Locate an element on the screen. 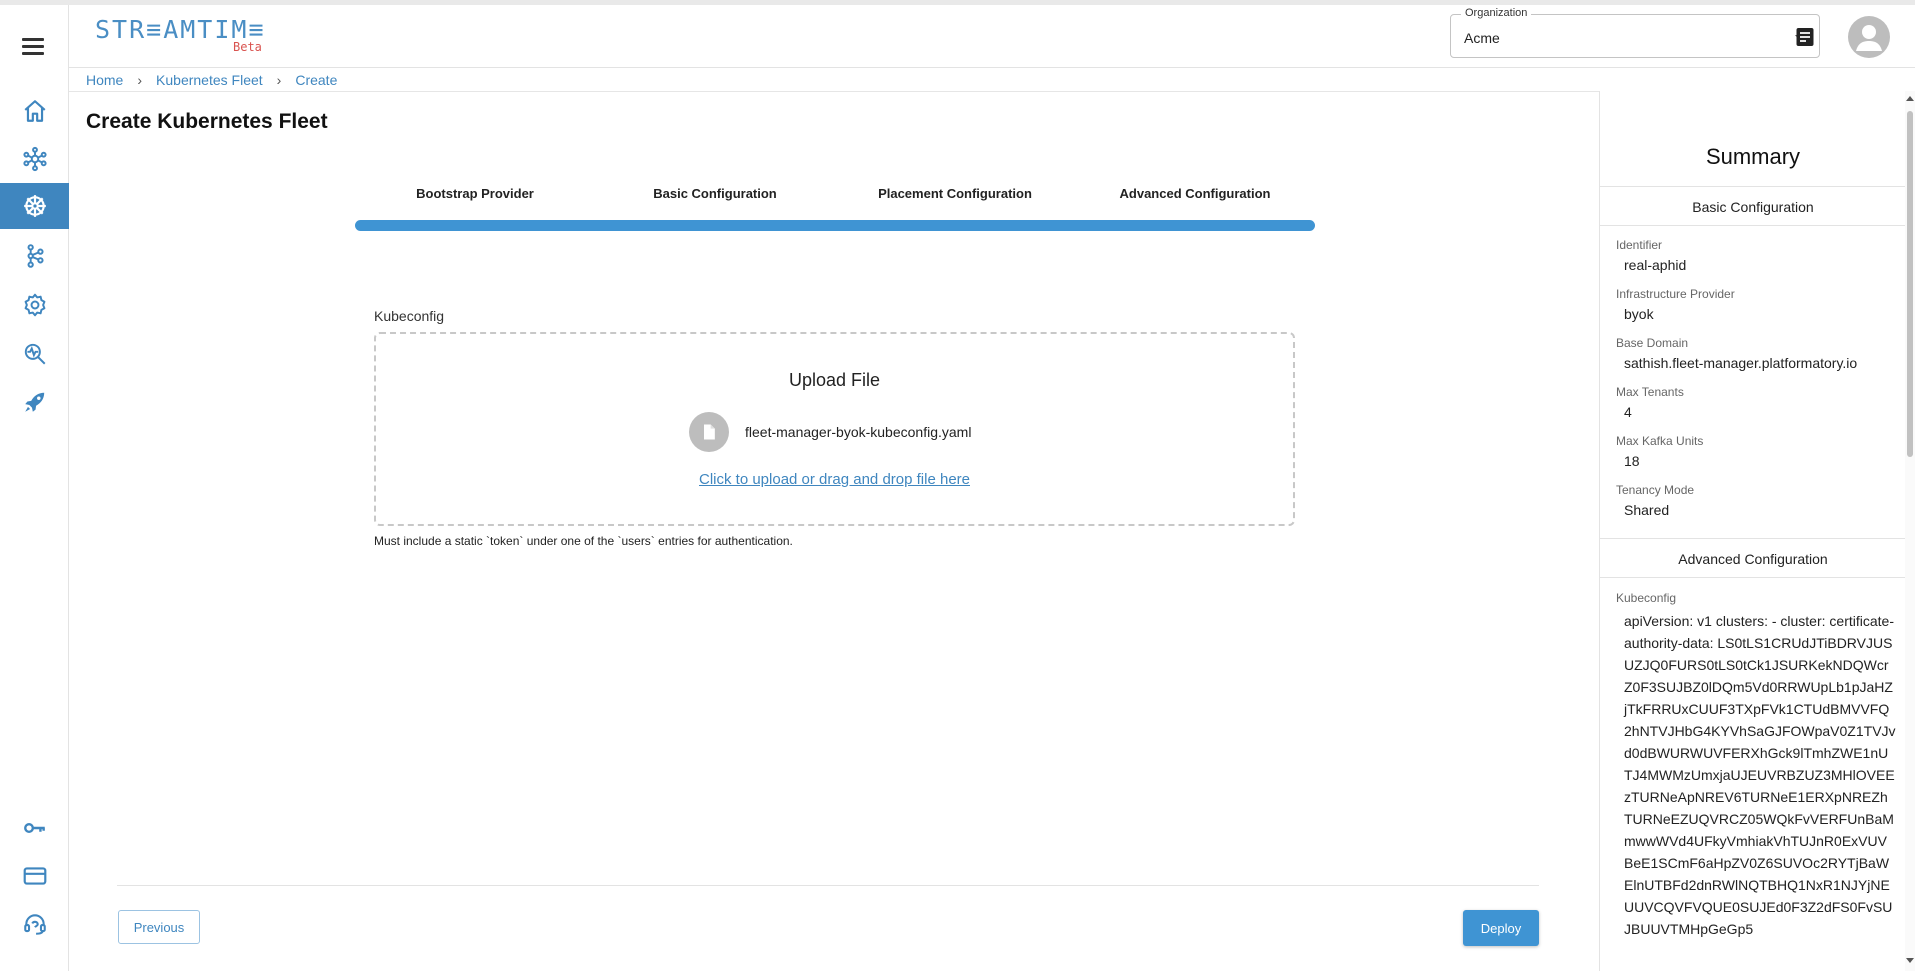 This screenshot has height=971, width=1915. rocket-icon is located at coordinates (34, 402).